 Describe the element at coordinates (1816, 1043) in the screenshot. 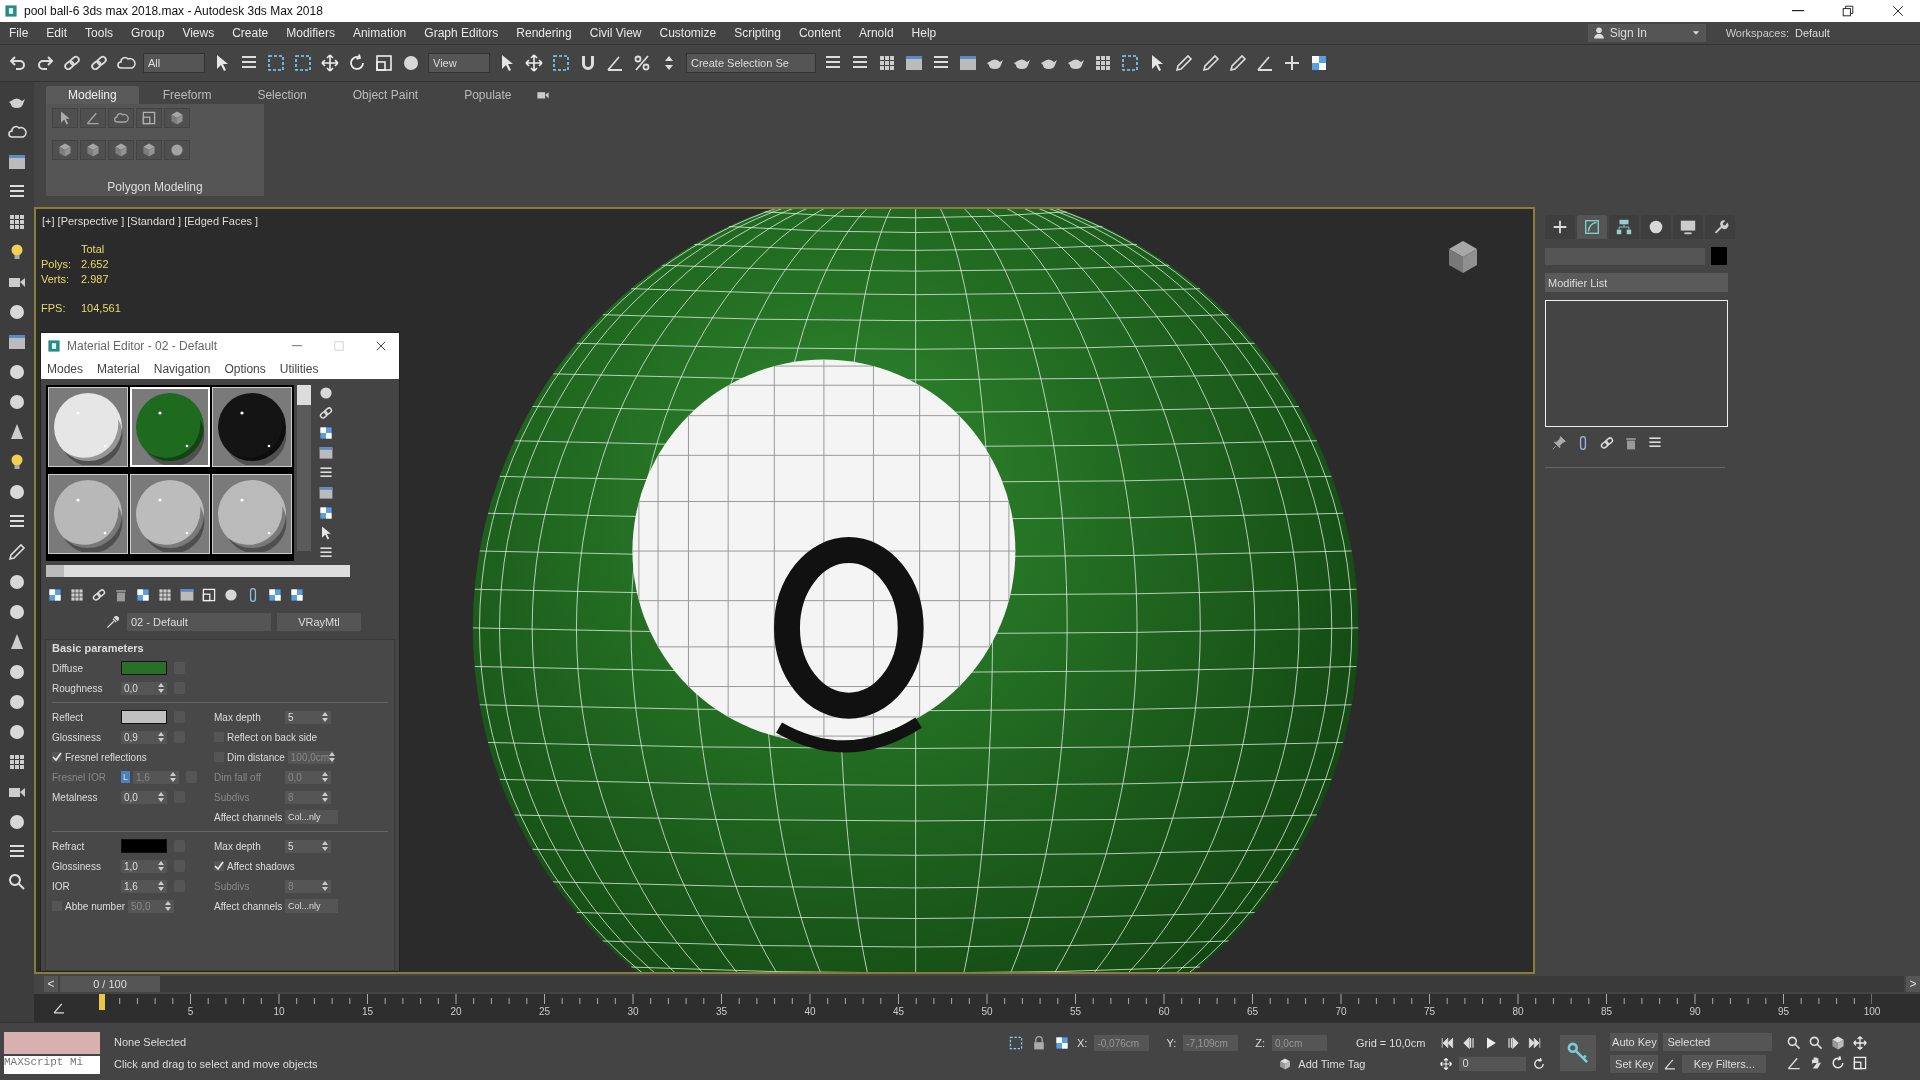

I see `search-icon` at that location.